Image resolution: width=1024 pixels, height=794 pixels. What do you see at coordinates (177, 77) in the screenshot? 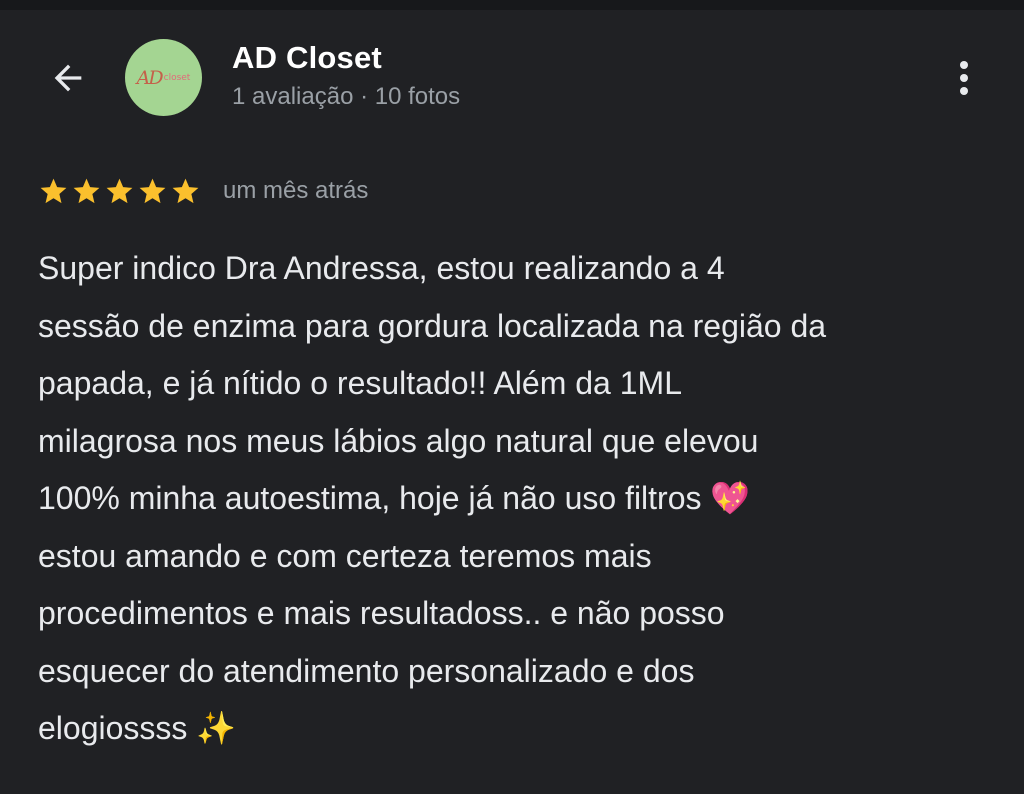
I see `logo-closet-text: closet` at bounding box center [177, 77].